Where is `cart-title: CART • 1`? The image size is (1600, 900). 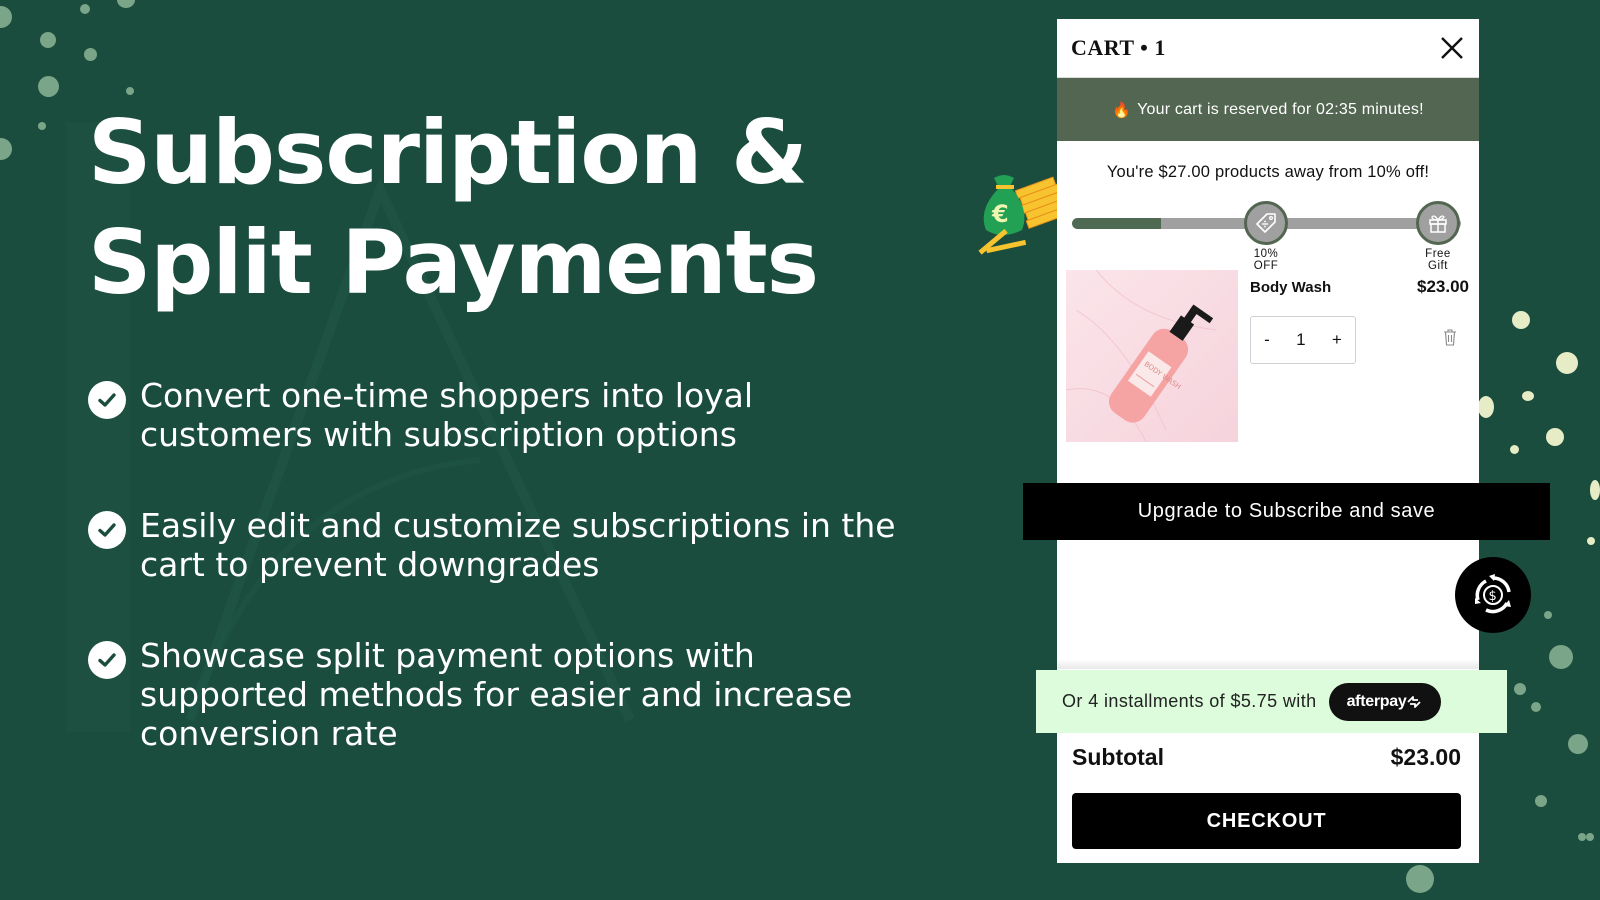 cart-title: CART • 1 is located at coordinates (1118, 47).